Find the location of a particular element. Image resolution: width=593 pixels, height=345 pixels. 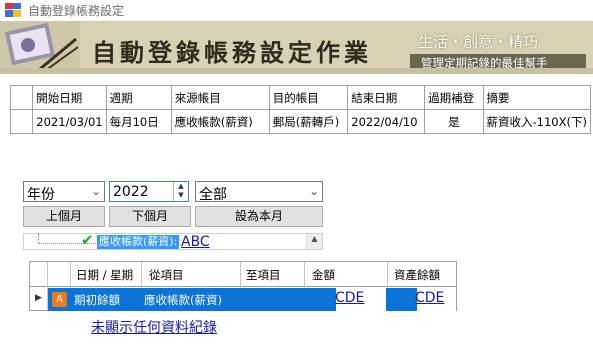

next-month-button: 下個月 is located at coordinates (150, 216).